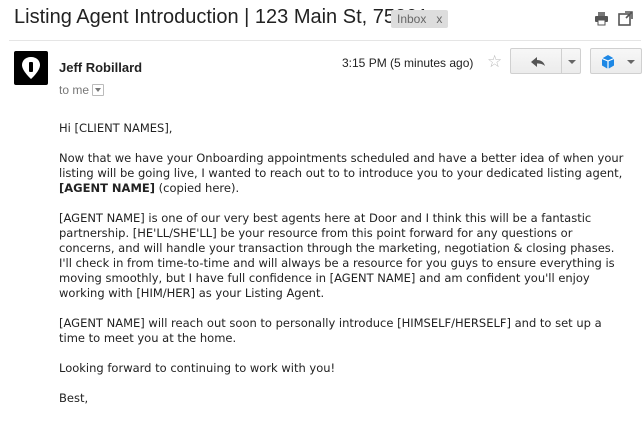  What do you see at coordinates (325, 40) in the screenshot?
I see `header-divider` at bounding box center [325, 40].